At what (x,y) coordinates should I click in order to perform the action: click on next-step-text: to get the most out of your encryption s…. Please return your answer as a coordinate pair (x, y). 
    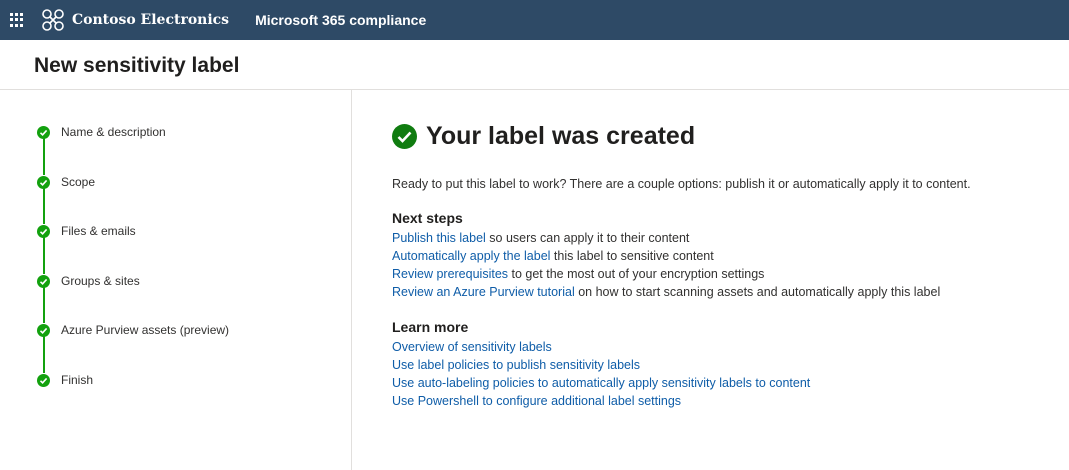
    Looking at the image, I should click on (636, 274).